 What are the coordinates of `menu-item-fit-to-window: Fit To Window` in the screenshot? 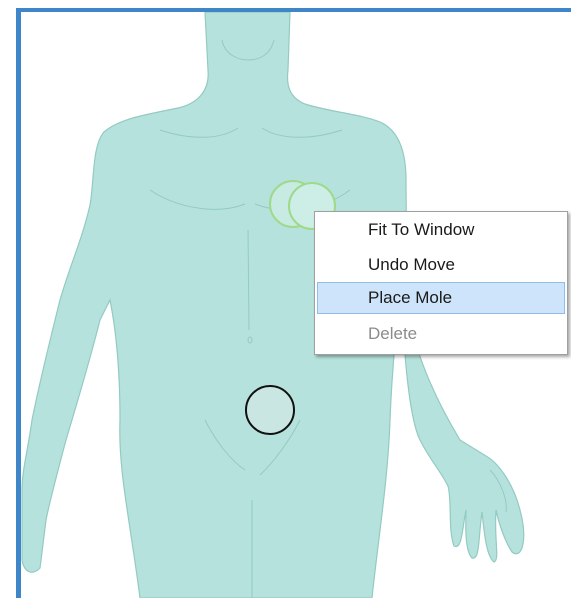 It's located at (441, 230).